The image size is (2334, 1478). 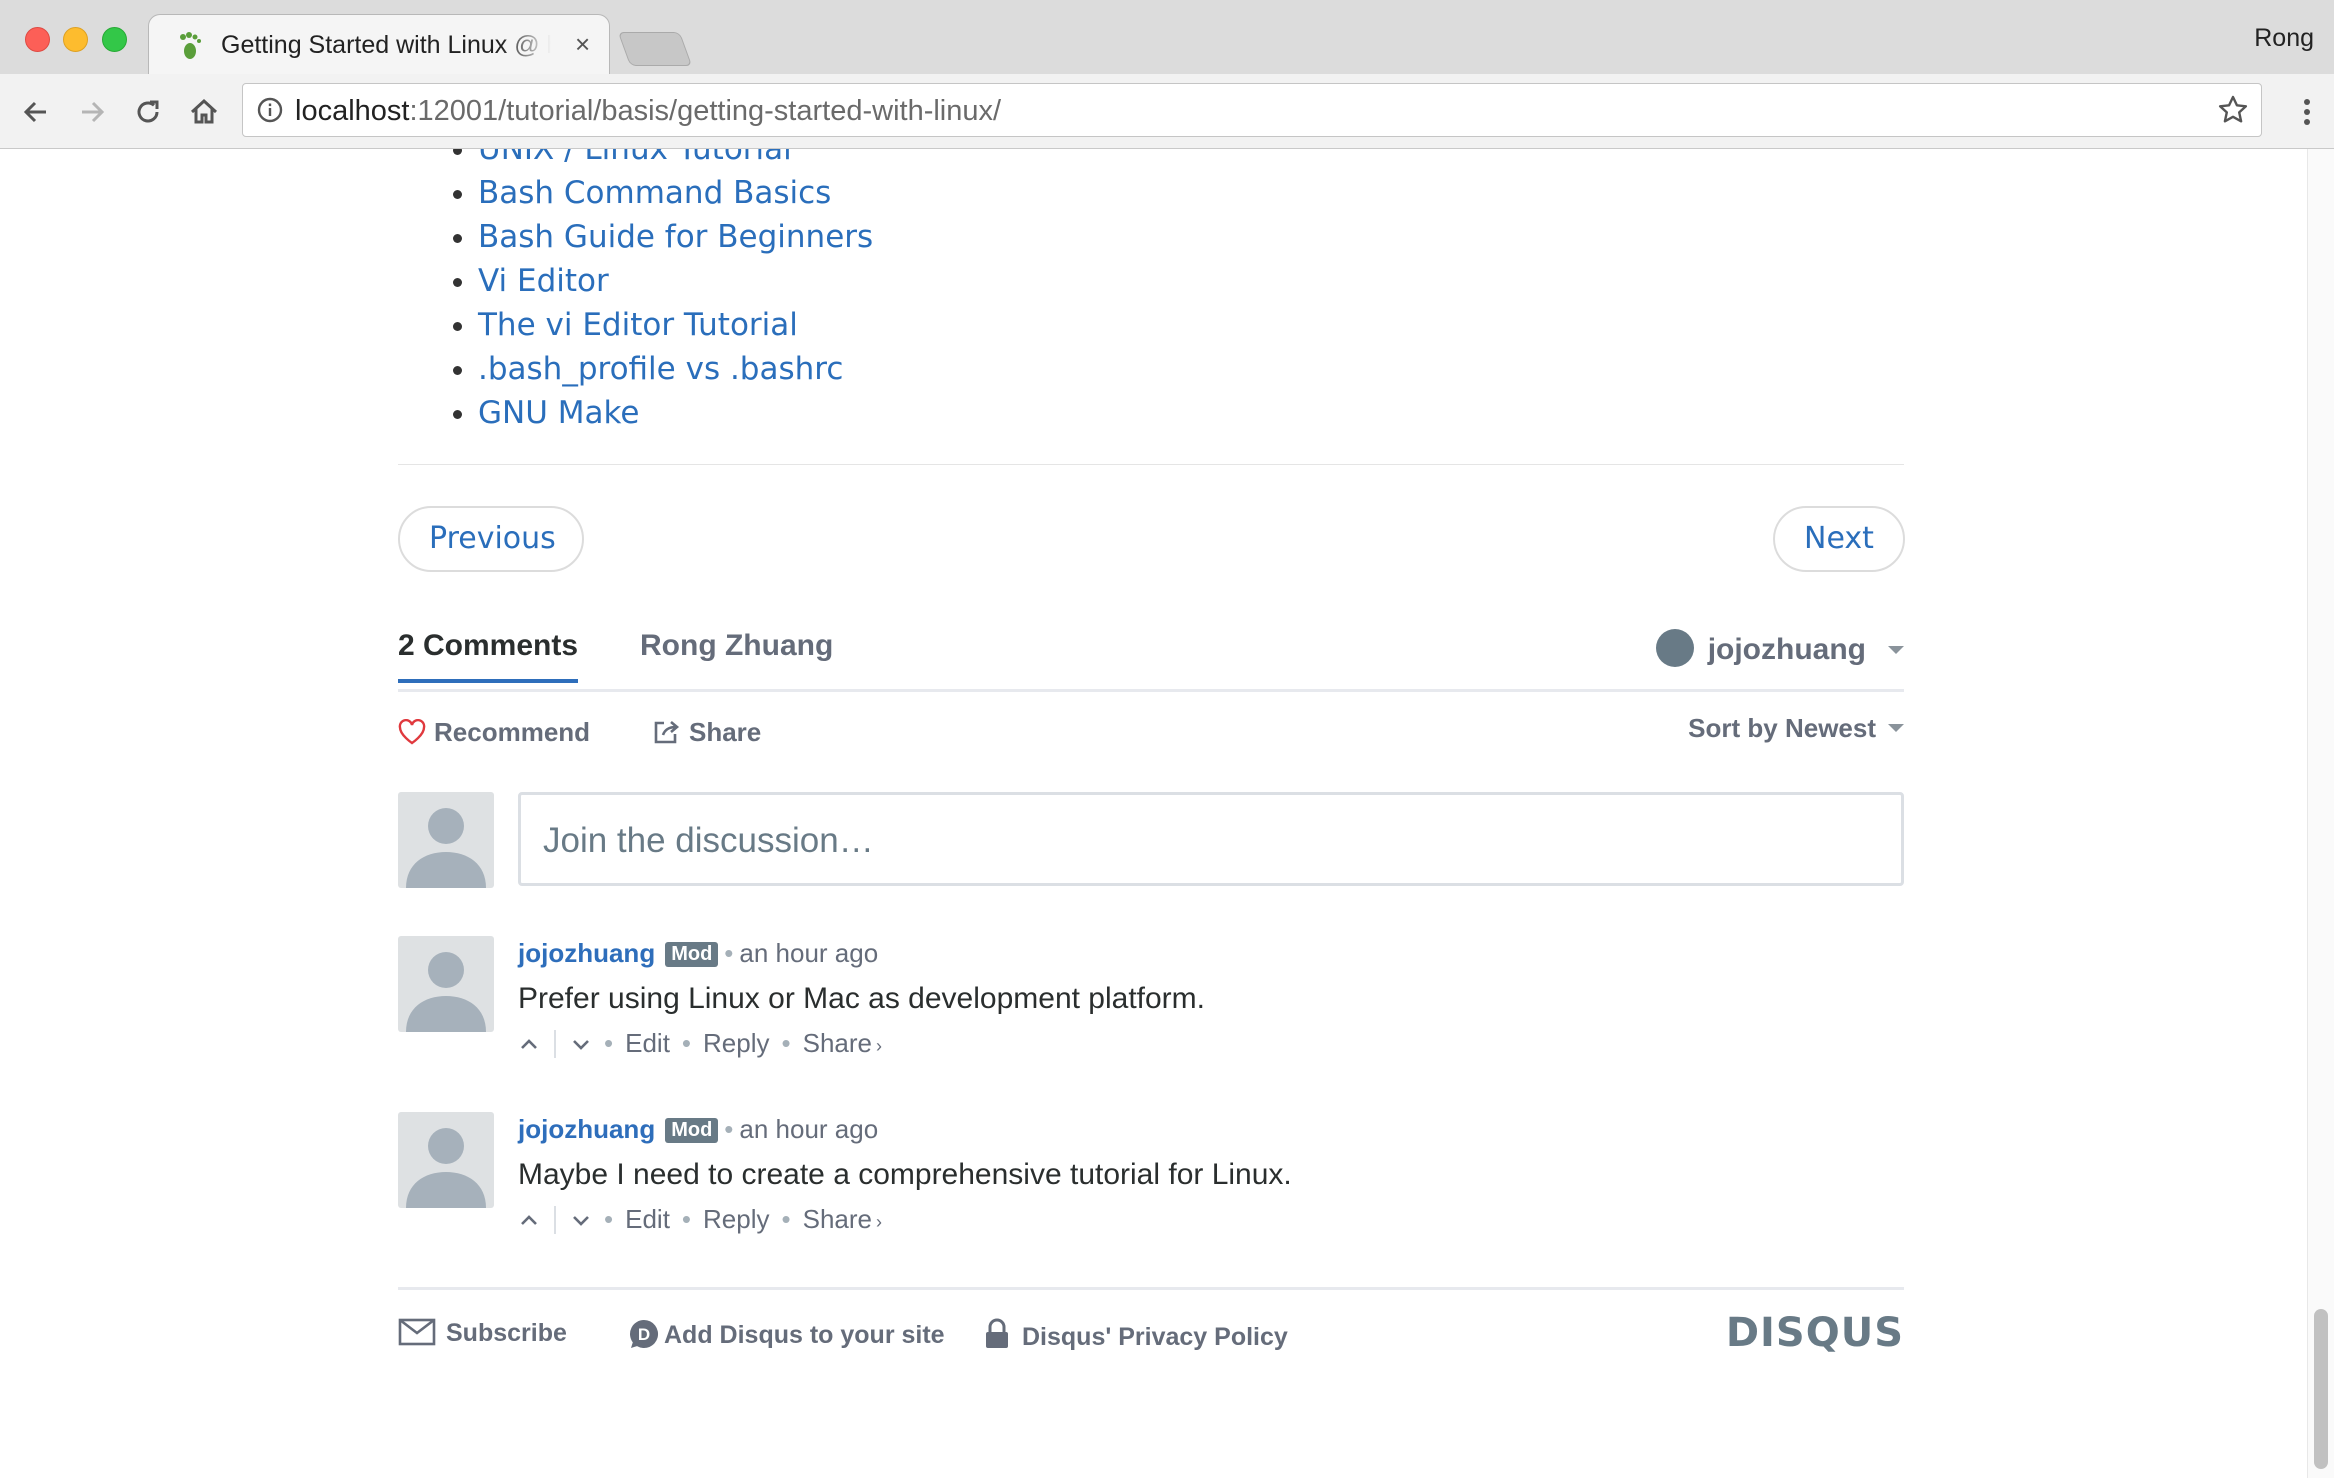 What do you see at coordinates (655, 49) in the screenshot?
I see `new-tab-button` at bounding box center [655, 49].